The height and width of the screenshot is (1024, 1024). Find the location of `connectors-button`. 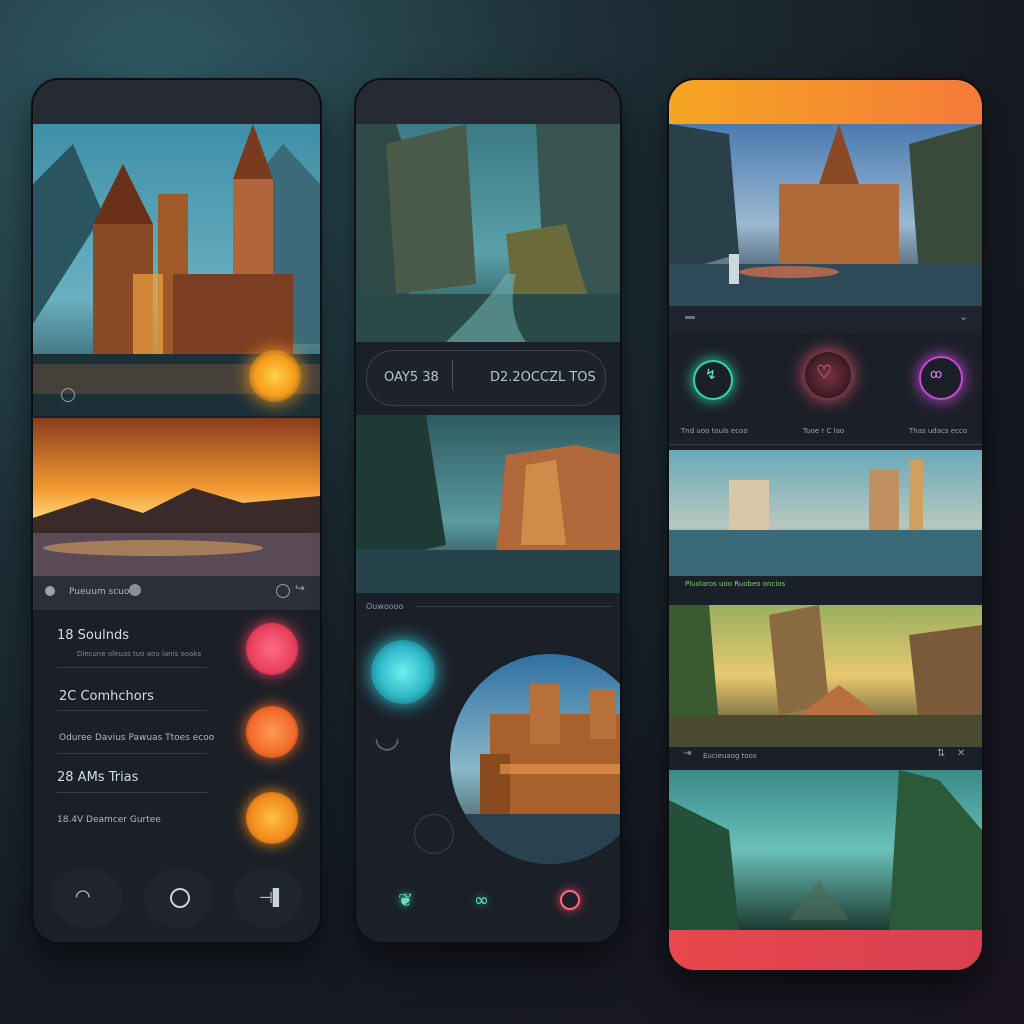

connectors-button is located at coordinates (272, 732).